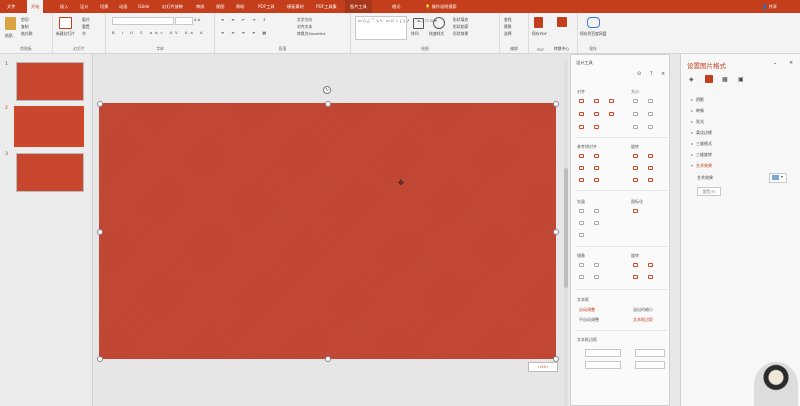 The width and height of the screenshot is (800, 406). Describe the element at coordinates (543, 367) in the screenshot. I see `paste-options-button: (Ctrl)` at that location.